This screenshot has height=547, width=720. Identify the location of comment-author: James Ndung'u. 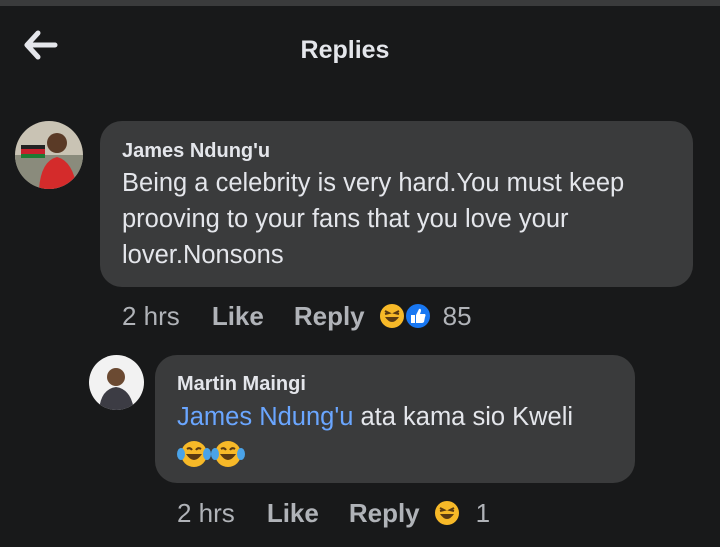
(196, 151).